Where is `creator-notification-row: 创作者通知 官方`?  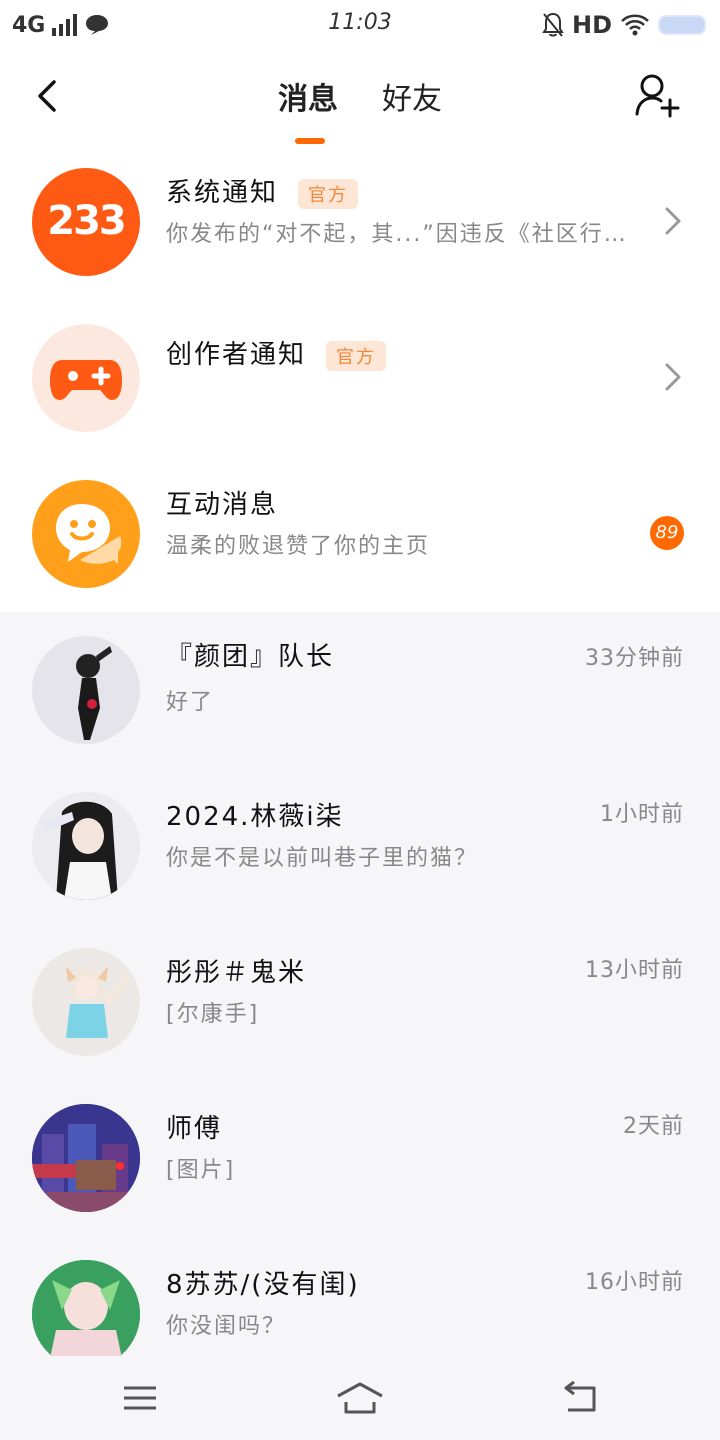 creator-notification-row: 创作者通知 官方 is located at coordinates (360, 378).